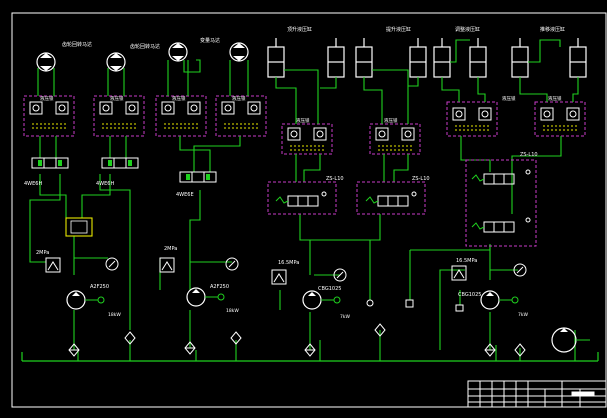 The height and width of the screenshot is (418, 607). What do you see at coordinates (33, 184) in the screenshot?
I see `valve1-label: 4WE6H` at bounding box center [33, 184].